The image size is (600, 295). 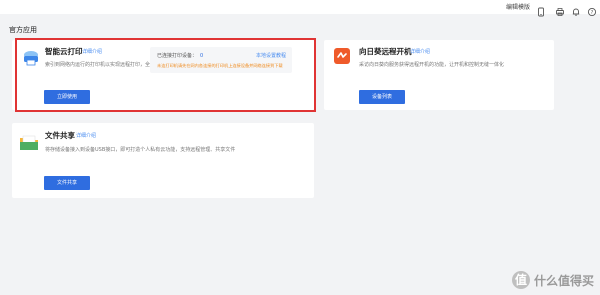 What do you see at coordinates (140, 150) in the screenshot?
I see `file-share-description: 将存储设备接入到设备USB接口，即可打造个人私有云功能，支持远程管理、共享文件` at bounding box center [140, 150].